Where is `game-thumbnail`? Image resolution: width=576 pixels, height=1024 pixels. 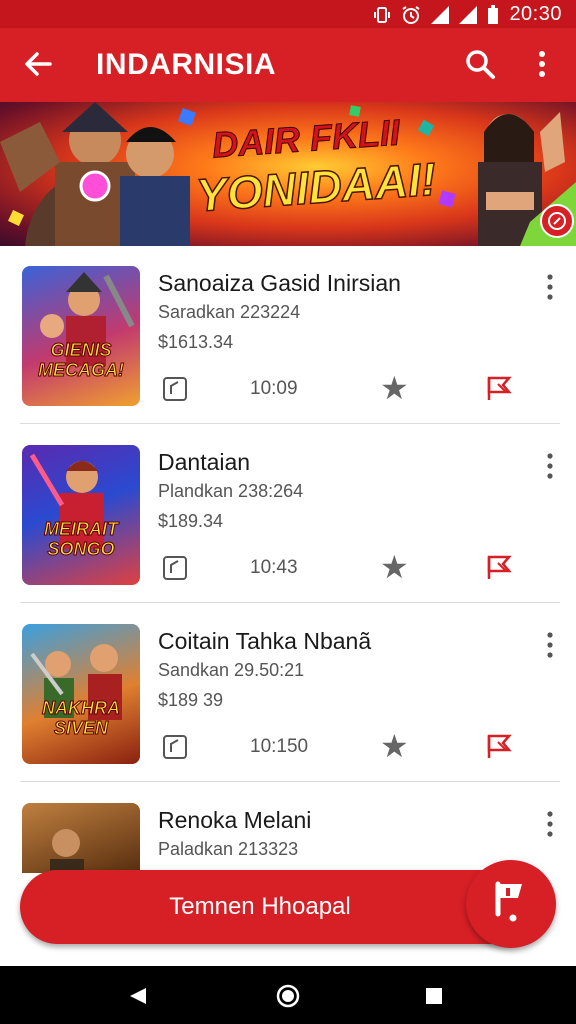 game-thumbnail is located at coordinates (81, 838).